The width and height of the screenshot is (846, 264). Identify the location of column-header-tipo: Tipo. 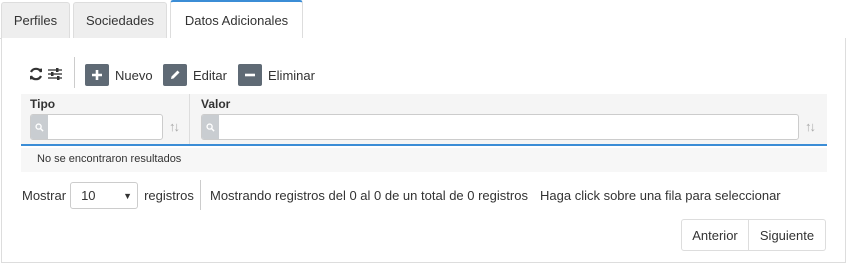
(42, 104).